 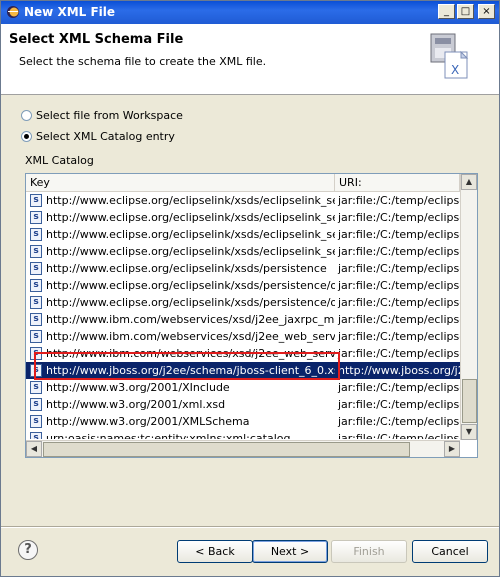 I want to click on maximize-button: □, so click(x=465, y=11).